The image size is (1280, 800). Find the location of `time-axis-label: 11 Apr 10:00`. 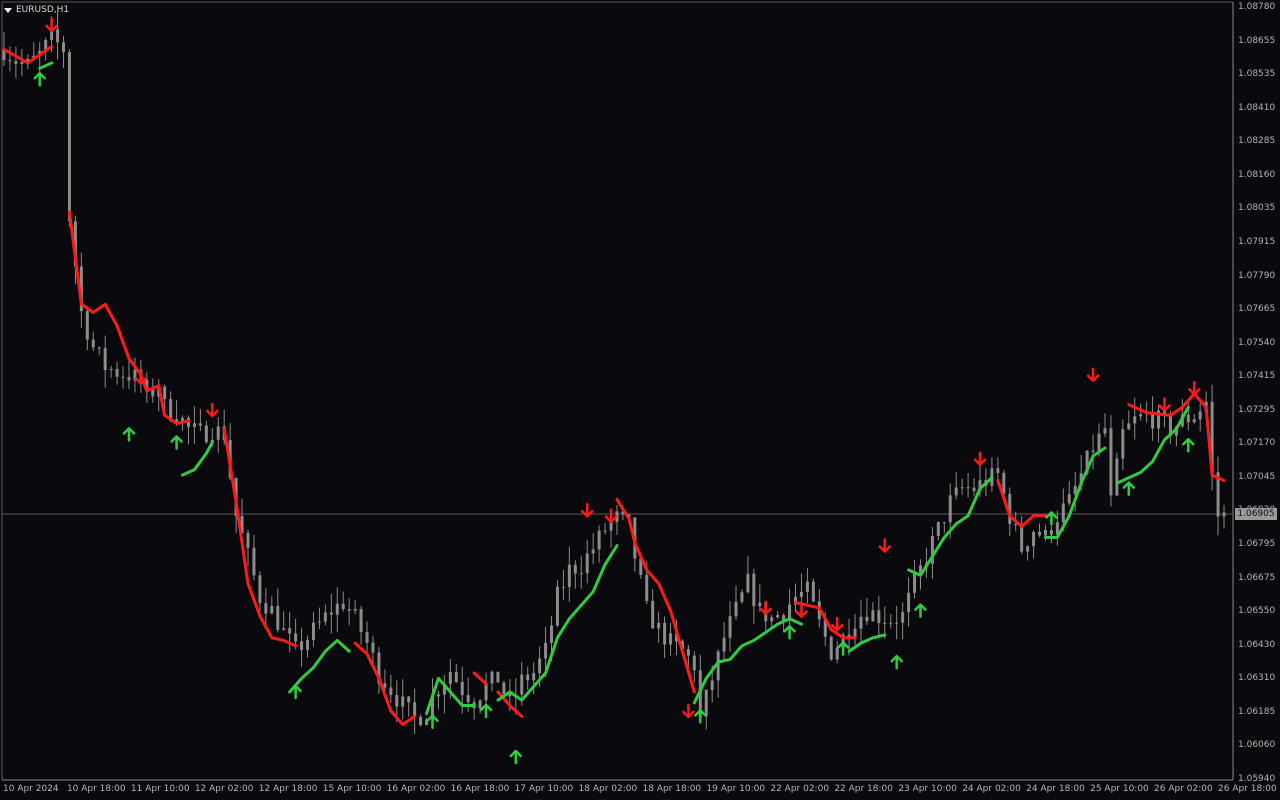

time-axis-label: 11 Apr 10:00 is located at coordinates (160, 789).